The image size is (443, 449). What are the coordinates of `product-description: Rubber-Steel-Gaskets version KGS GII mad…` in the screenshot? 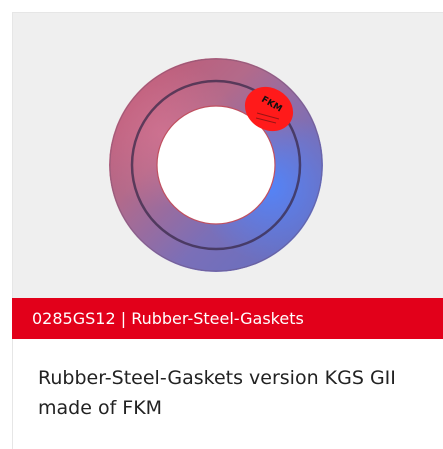 It's located at (235, 393).